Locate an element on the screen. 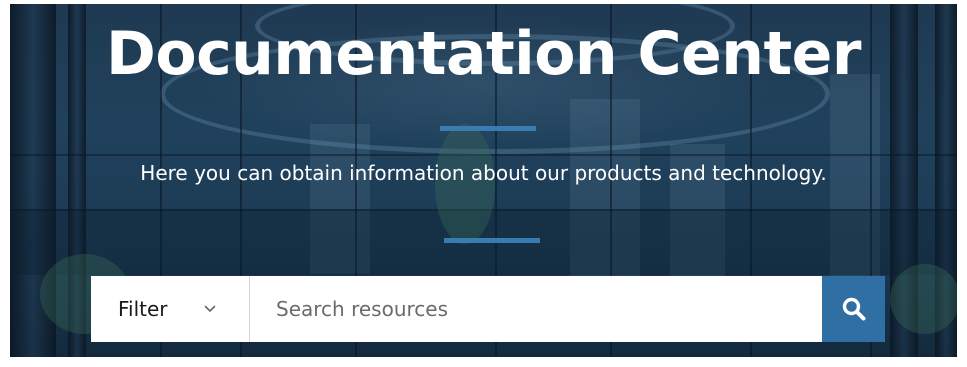  search-button is located at coordinates (853, 309).